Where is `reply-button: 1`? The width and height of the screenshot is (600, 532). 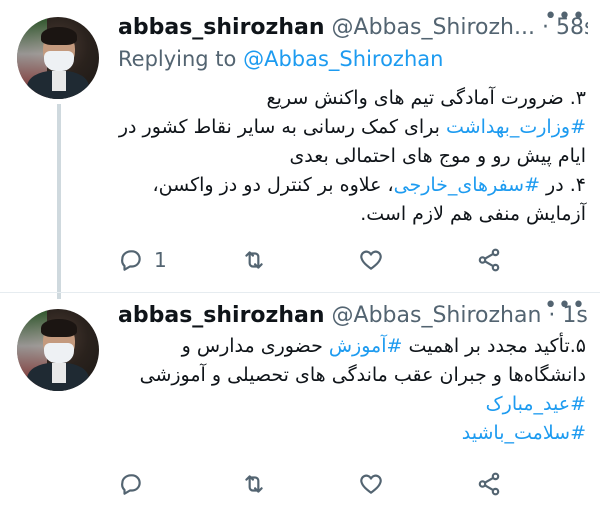
reply-button: 1 is located at coordinates (142, 260).